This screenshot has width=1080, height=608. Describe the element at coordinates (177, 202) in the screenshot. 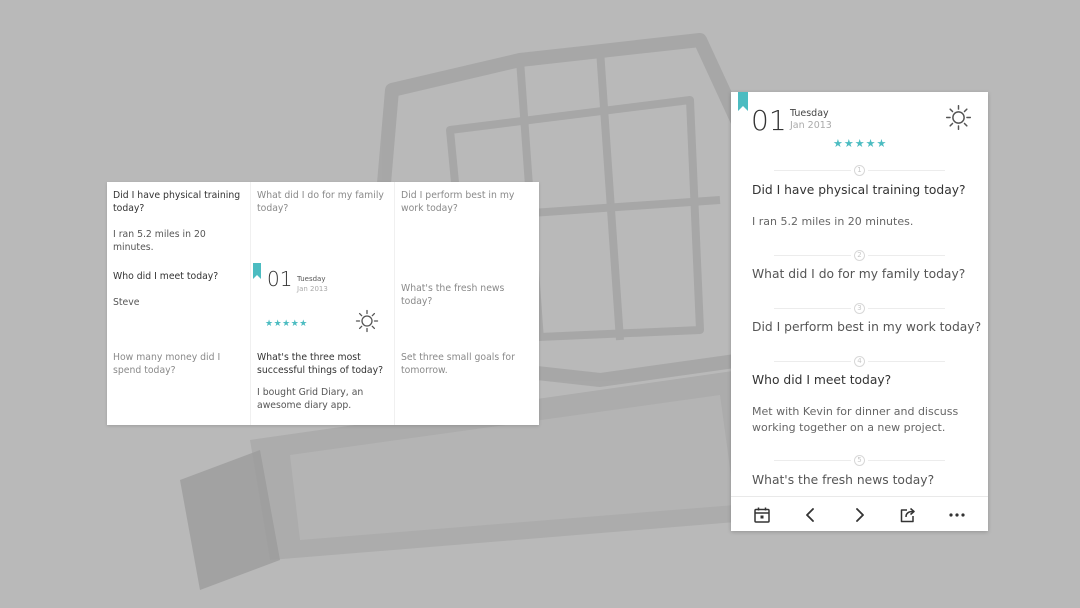

I see `cell-question: Did I have physical training today?` at that location.